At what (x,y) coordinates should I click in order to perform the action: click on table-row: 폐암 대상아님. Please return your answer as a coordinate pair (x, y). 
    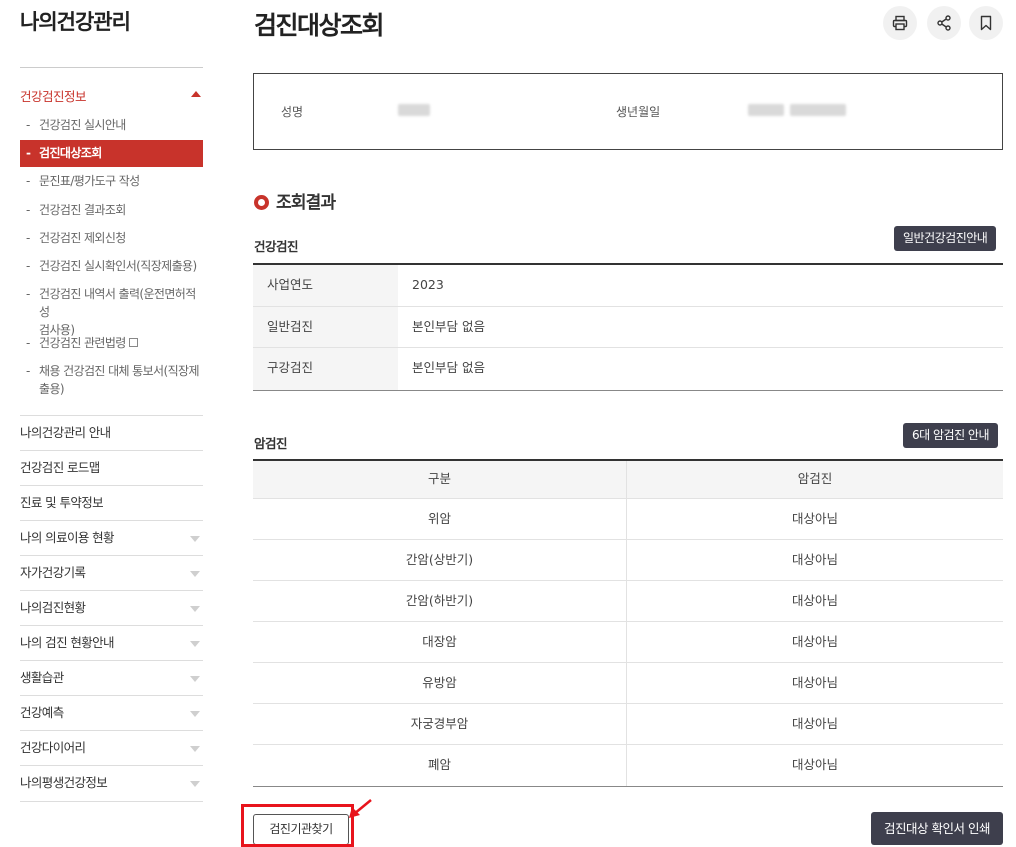
    Looking at the image, I should click on (628, 765).